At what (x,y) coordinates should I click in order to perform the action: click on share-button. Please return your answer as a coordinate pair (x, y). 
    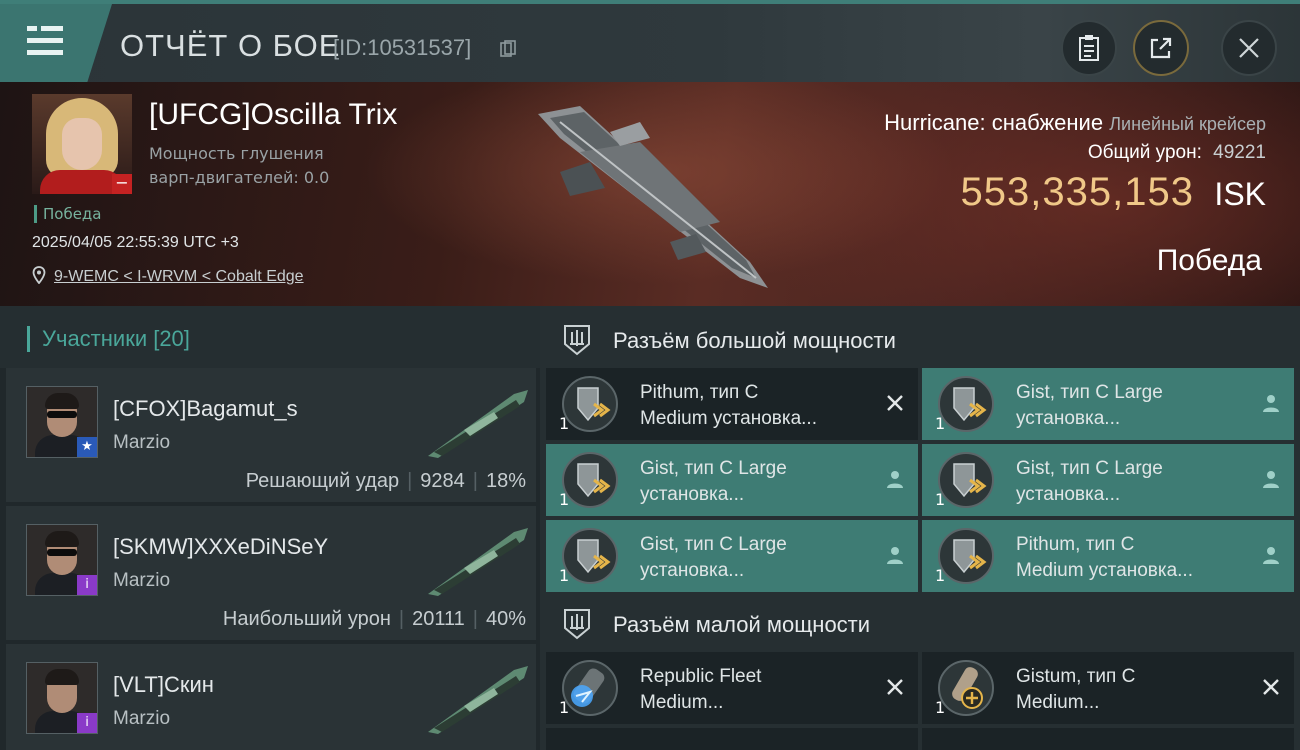
    Looking at the image, I should click on (1161, 48).